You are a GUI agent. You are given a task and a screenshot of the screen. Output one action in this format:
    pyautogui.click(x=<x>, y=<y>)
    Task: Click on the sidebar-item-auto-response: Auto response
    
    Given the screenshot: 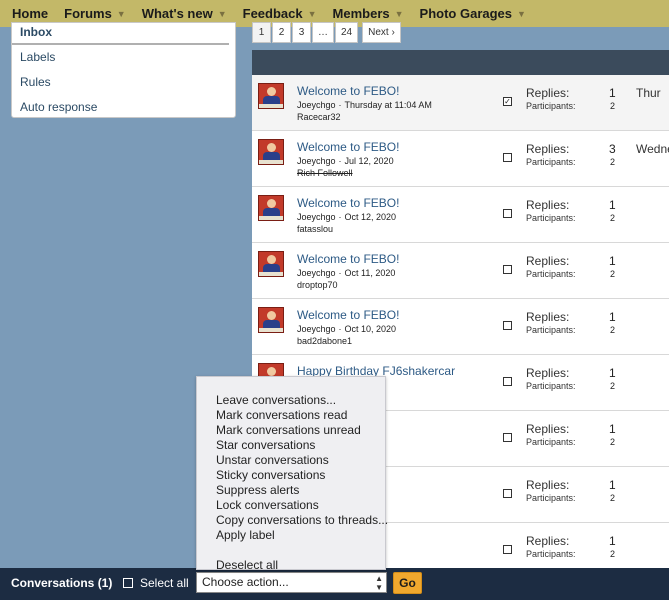 What is the action you would take?
    pyautogui.click(x=123, y=107)
    